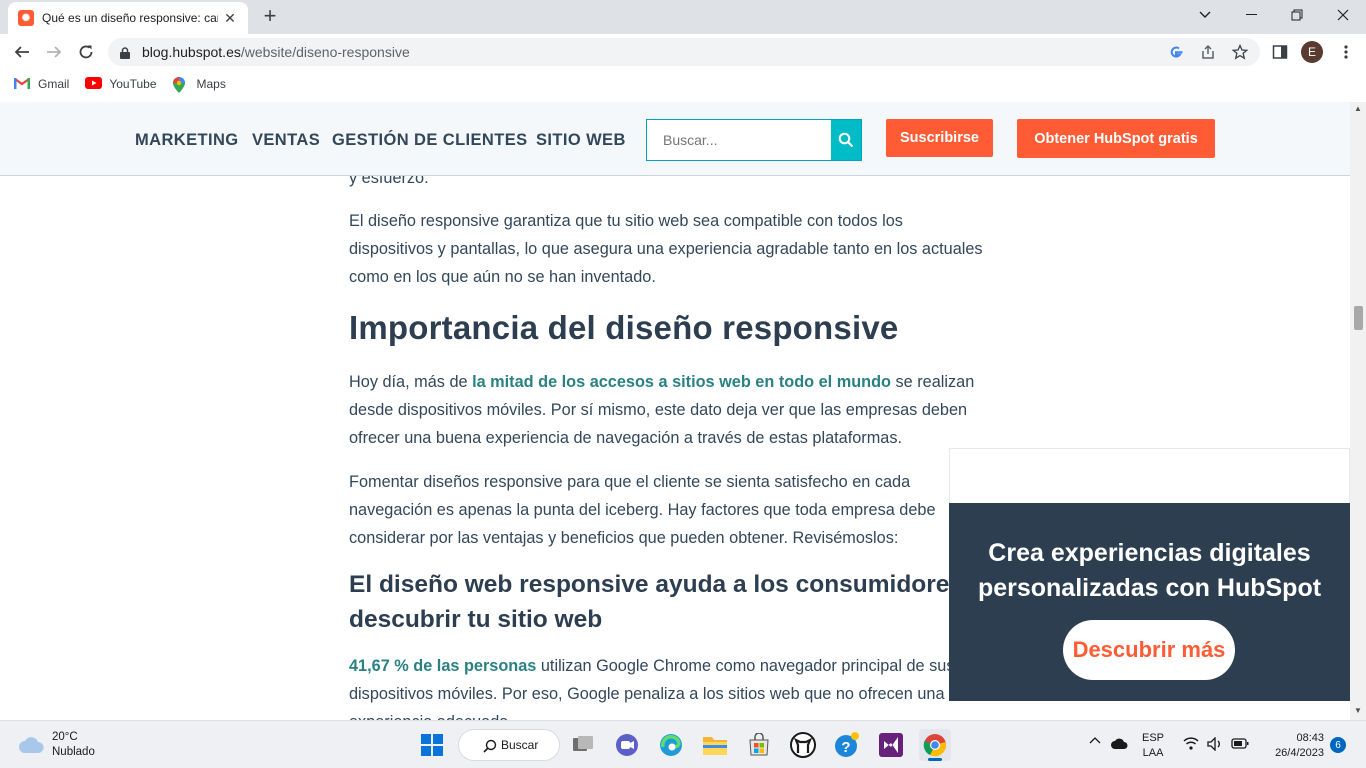 The width and height of the screenshot is (1366, 768). I want to click on profile-avatar: E, so click(1312, 52).